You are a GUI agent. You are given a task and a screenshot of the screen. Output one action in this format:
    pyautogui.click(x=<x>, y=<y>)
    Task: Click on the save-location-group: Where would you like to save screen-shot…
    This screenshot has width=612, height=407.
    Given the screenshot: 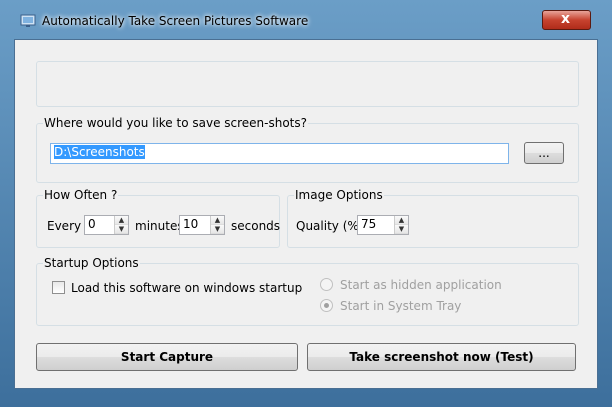 What is the action you would take?
    pyautogui.click(x=307, y=149)
    